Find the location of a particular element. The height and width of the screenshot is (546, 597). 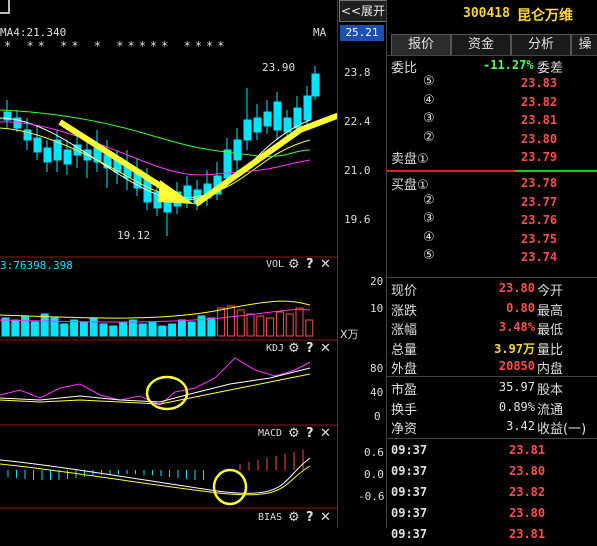

kdj-help-icon: ? is located at coordinates (310, 348).